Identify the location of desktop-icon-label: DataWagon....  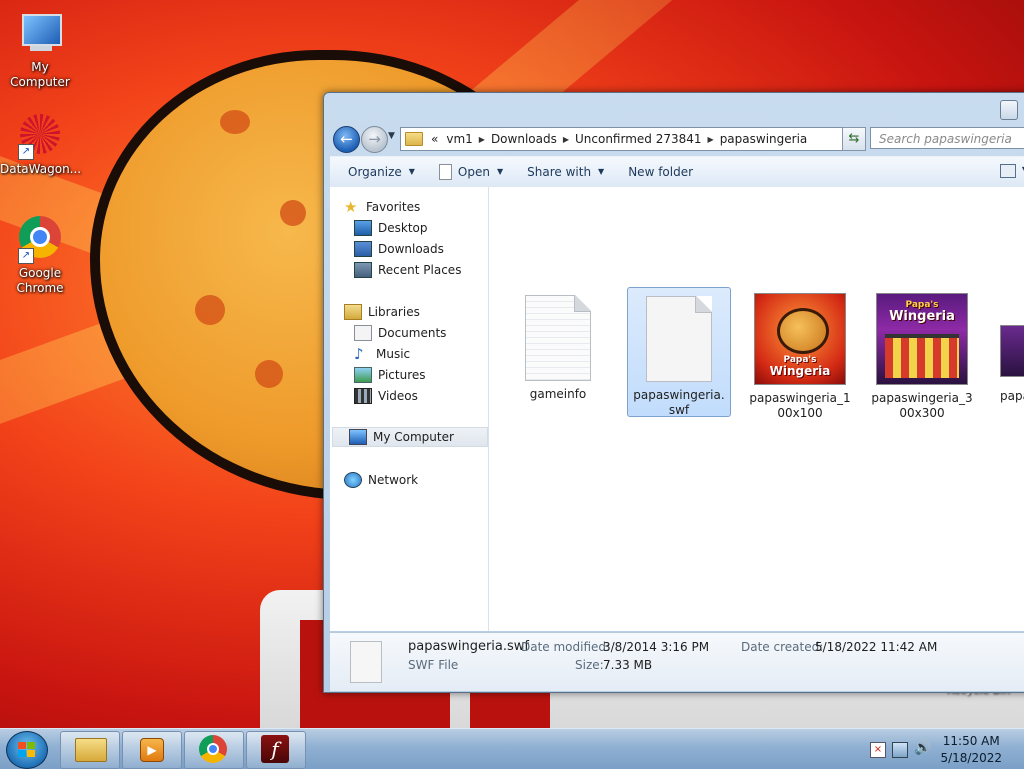
(41, 169).